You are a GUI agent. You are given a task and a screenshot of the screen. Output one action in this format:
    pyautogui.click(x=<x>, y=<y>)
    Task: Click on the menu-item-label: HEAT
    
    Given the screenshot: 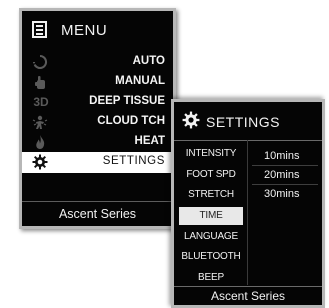 What is the action you would take?
    pyautogui.click(x=149, y=141)
    